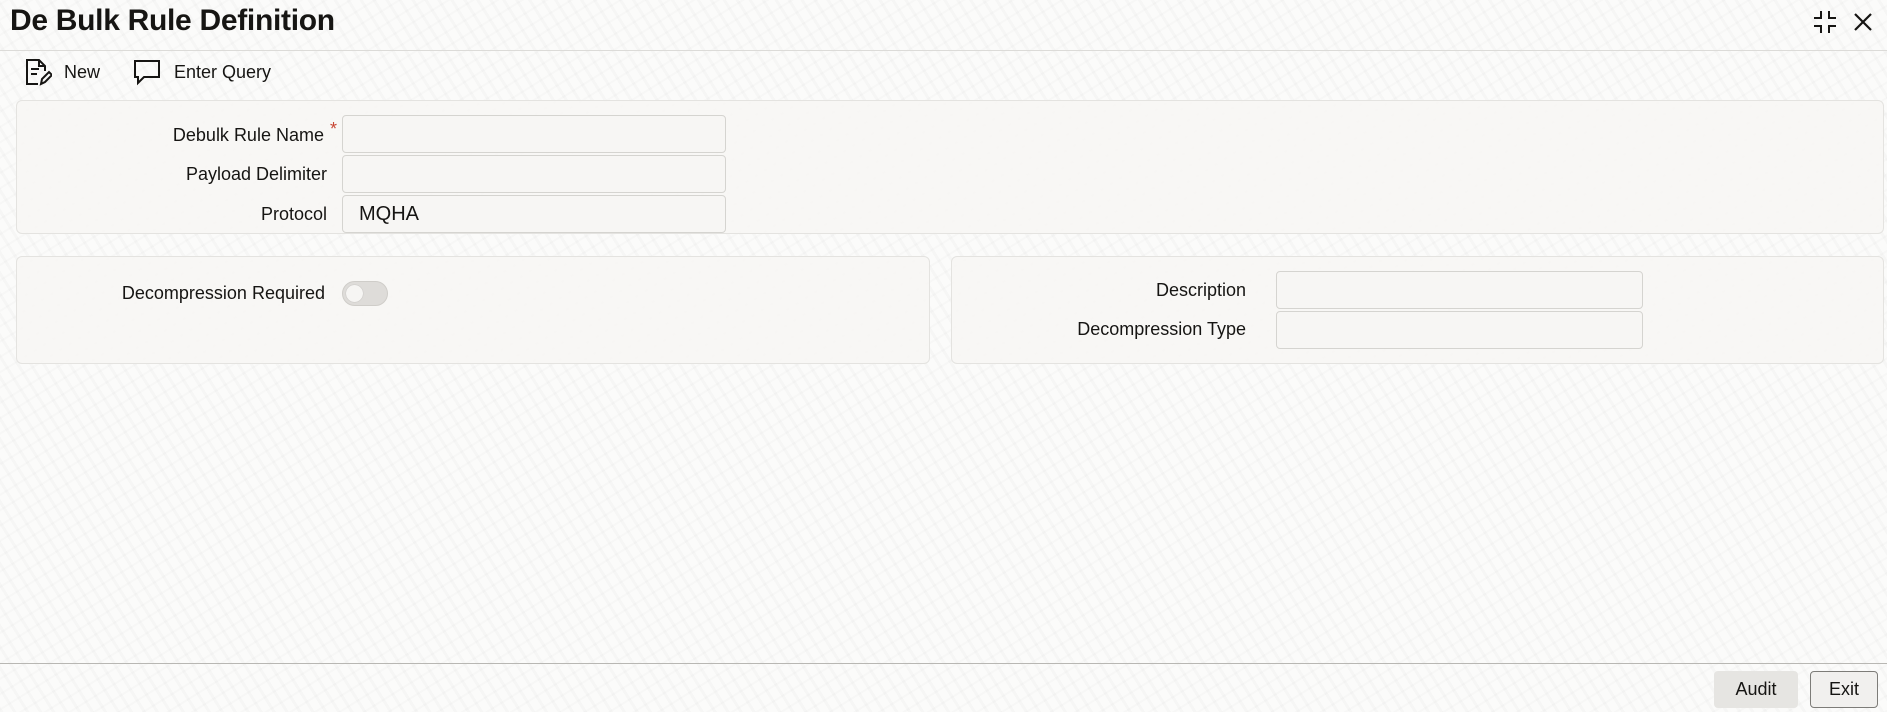  I want to click on toolbar: New Enter Query, so click(146, 72).